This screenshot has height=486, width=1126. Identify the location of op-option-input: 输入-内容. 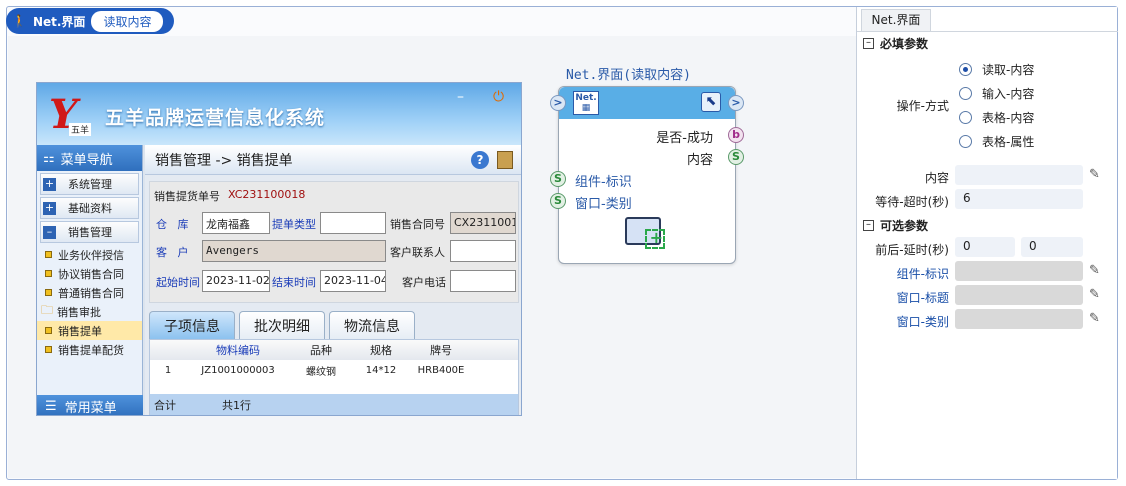
(996, 93).